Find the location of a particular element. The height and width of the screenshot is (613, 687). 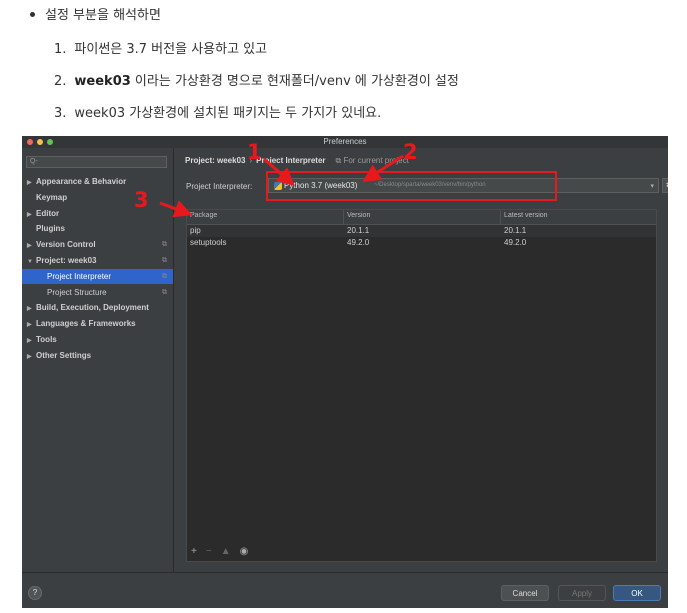

title-bar: Preferences is located at coordinates (345, 142).